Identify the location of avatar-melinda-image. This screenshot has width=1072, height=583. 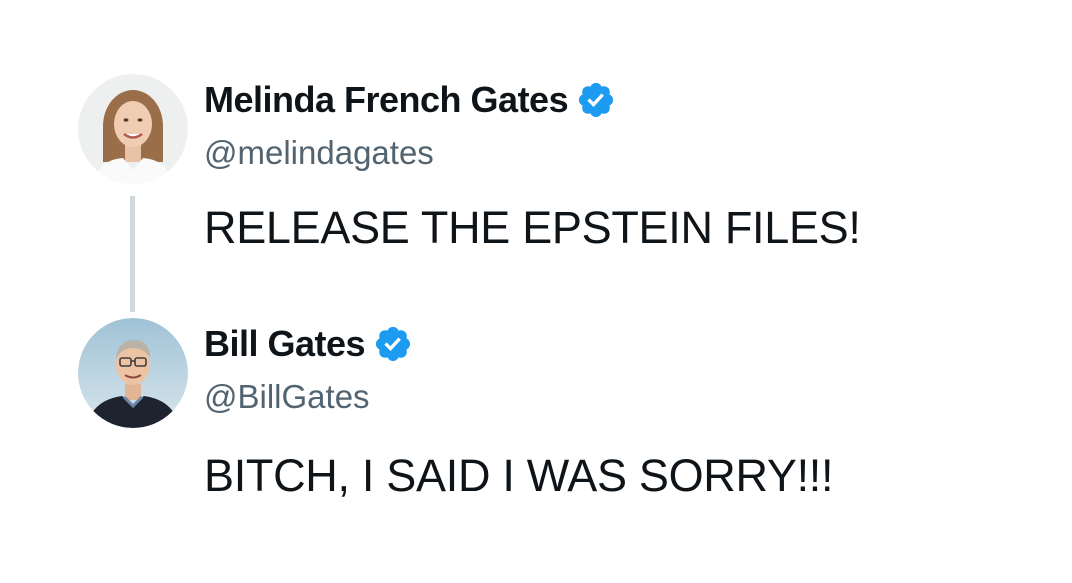
(133, 129).